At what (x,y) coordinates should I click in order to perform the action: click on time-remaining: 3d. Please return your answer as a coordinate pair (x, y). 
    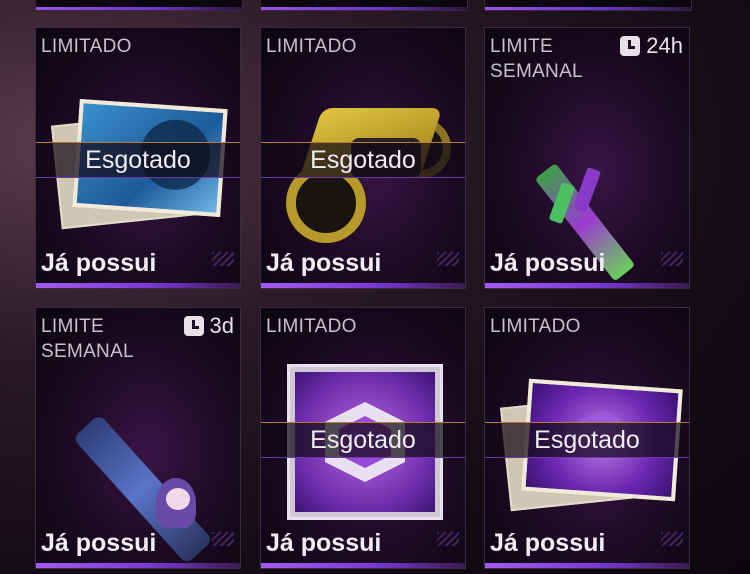
    Looking at the image, I should click on (208, 326).